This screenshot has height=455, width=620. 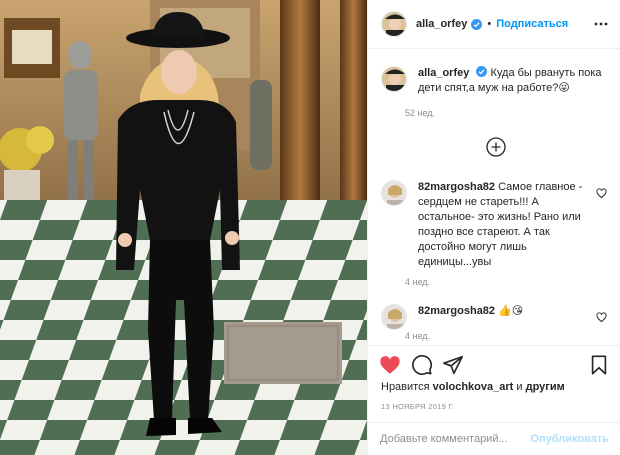 I want to click on likes-summary: Нравится volochkova_art и другим, so click(x=473, y=387).